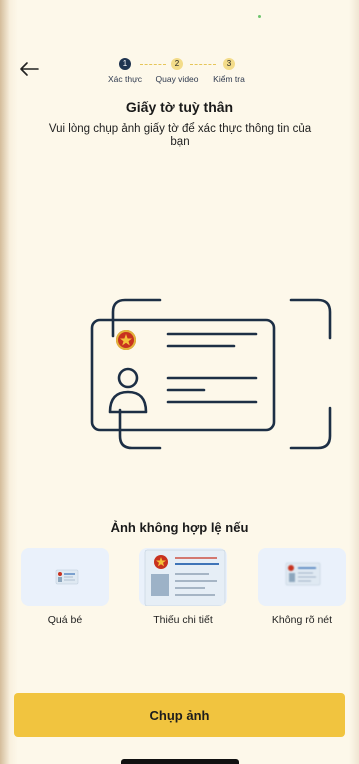 This screenshot has height=764, width=359. Describe the element at coordinates (177, 79) in the screenshot. I see `step-label: Quay video` at that location.